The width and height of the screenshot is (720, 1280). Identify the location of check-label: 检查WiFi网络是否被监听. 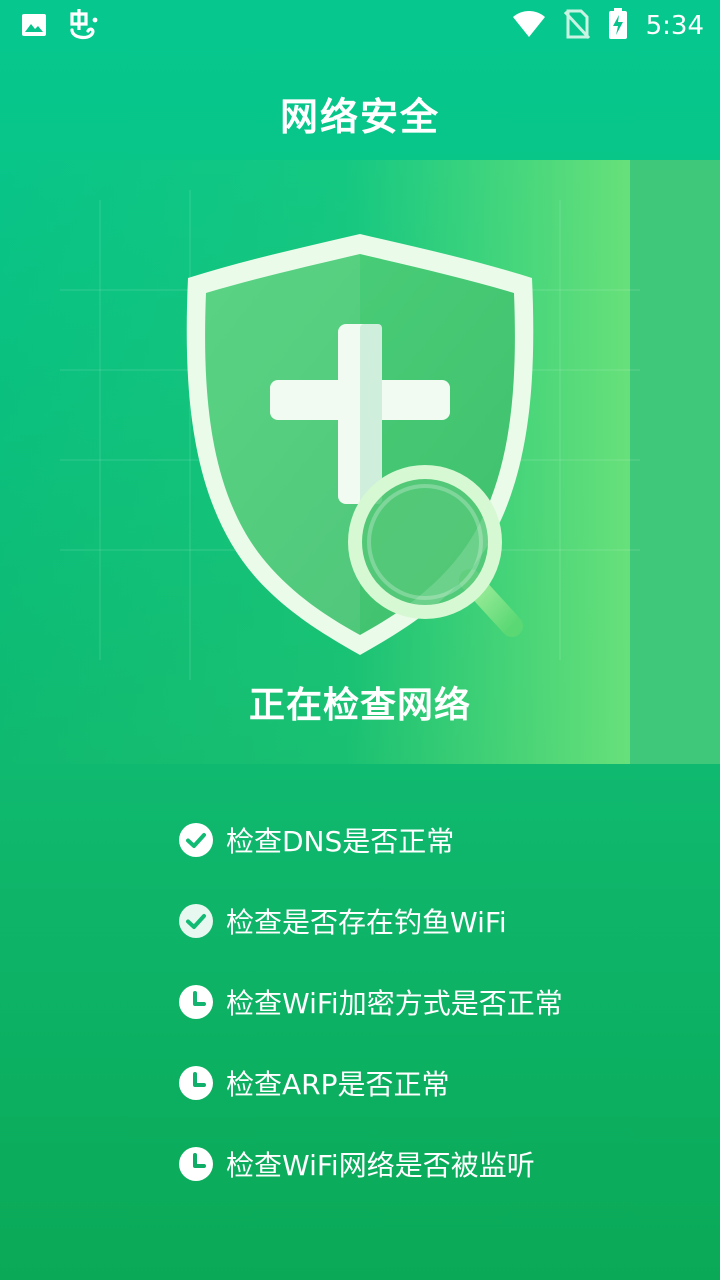
(380, 1165).